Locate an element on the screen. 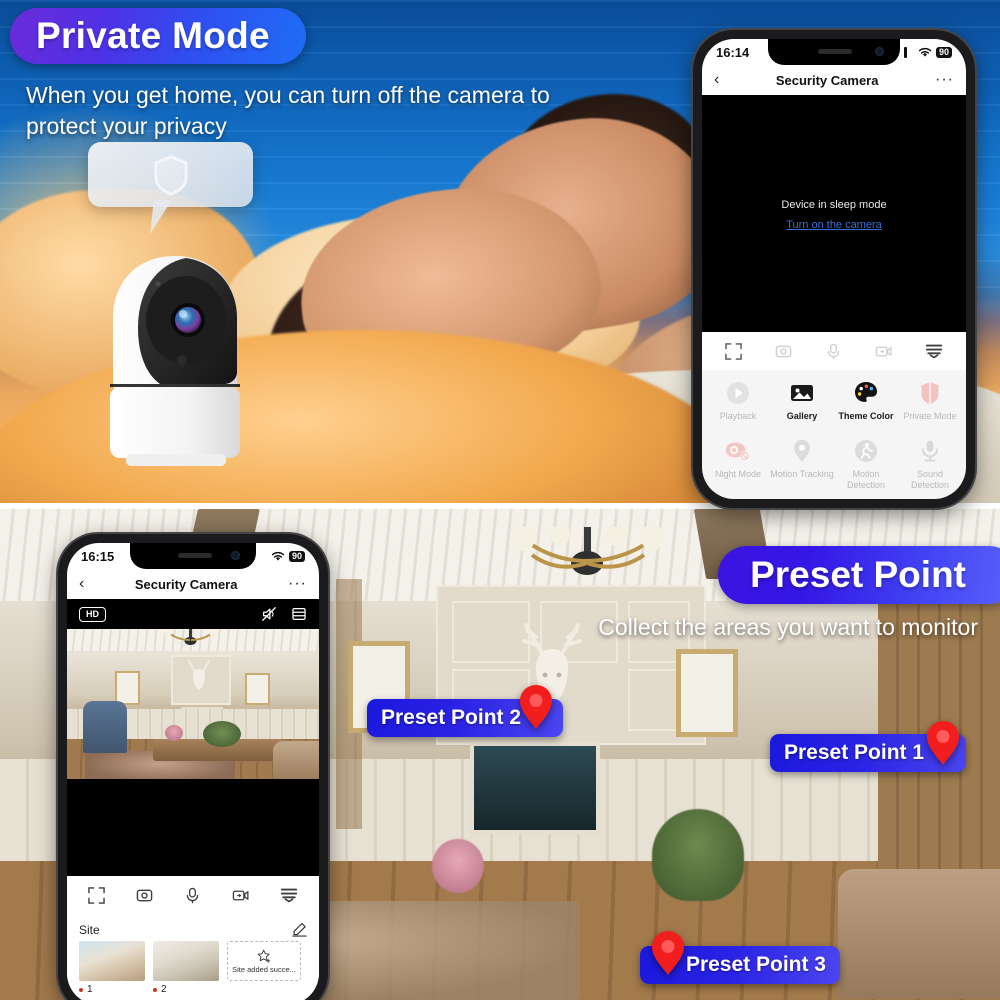 The width and height of the screenshot is (1000, 1000). feature-private-mode-label: Private Mode is located at coordinates (930, 416).